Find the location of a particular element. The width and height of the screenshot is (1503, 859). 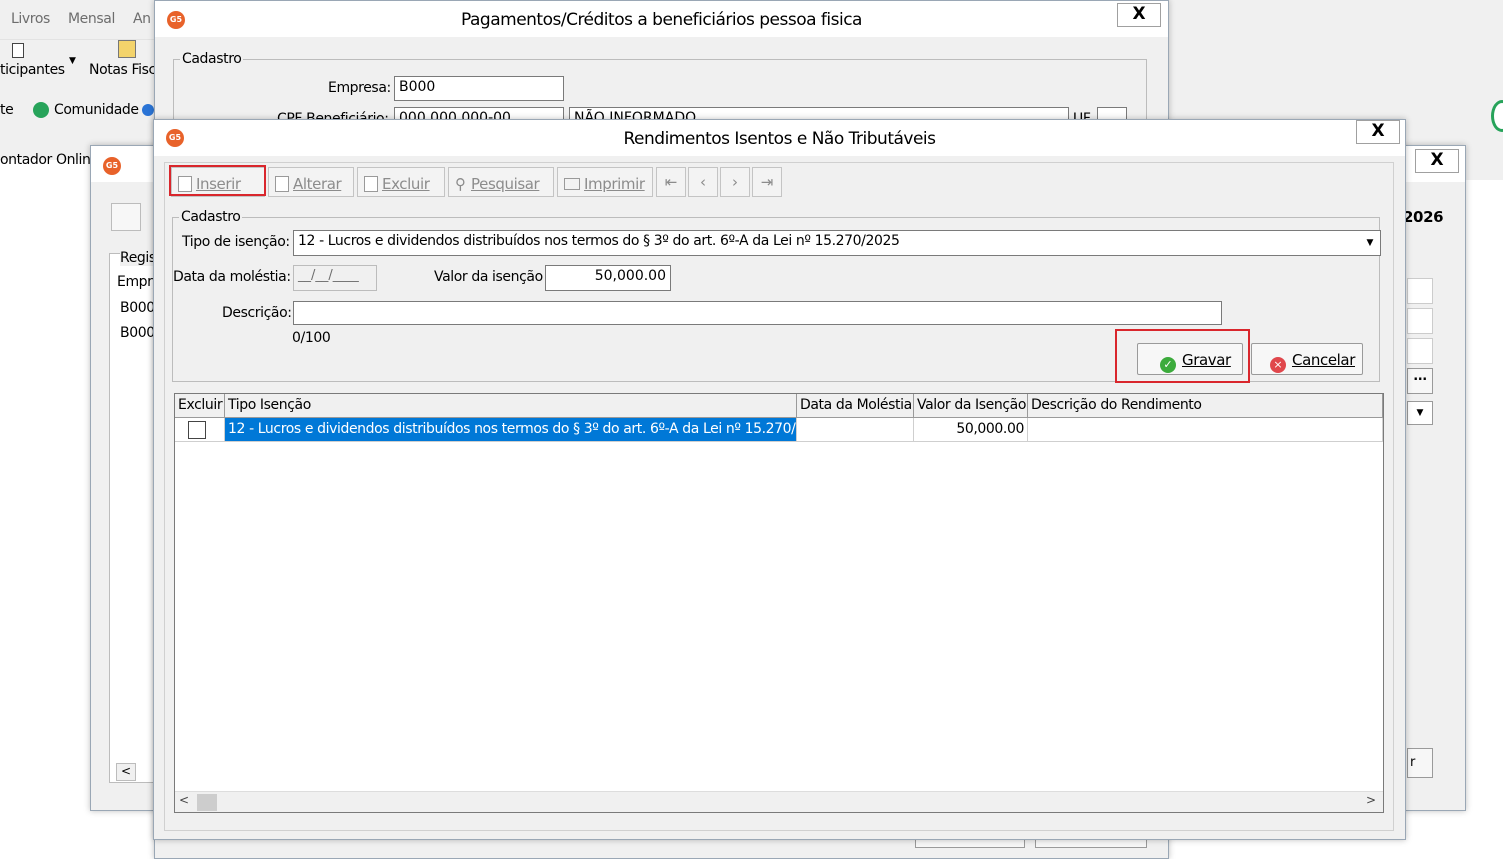

pesquisar-button: ⚲ Pesquisar is located at coordinates (501, 182).